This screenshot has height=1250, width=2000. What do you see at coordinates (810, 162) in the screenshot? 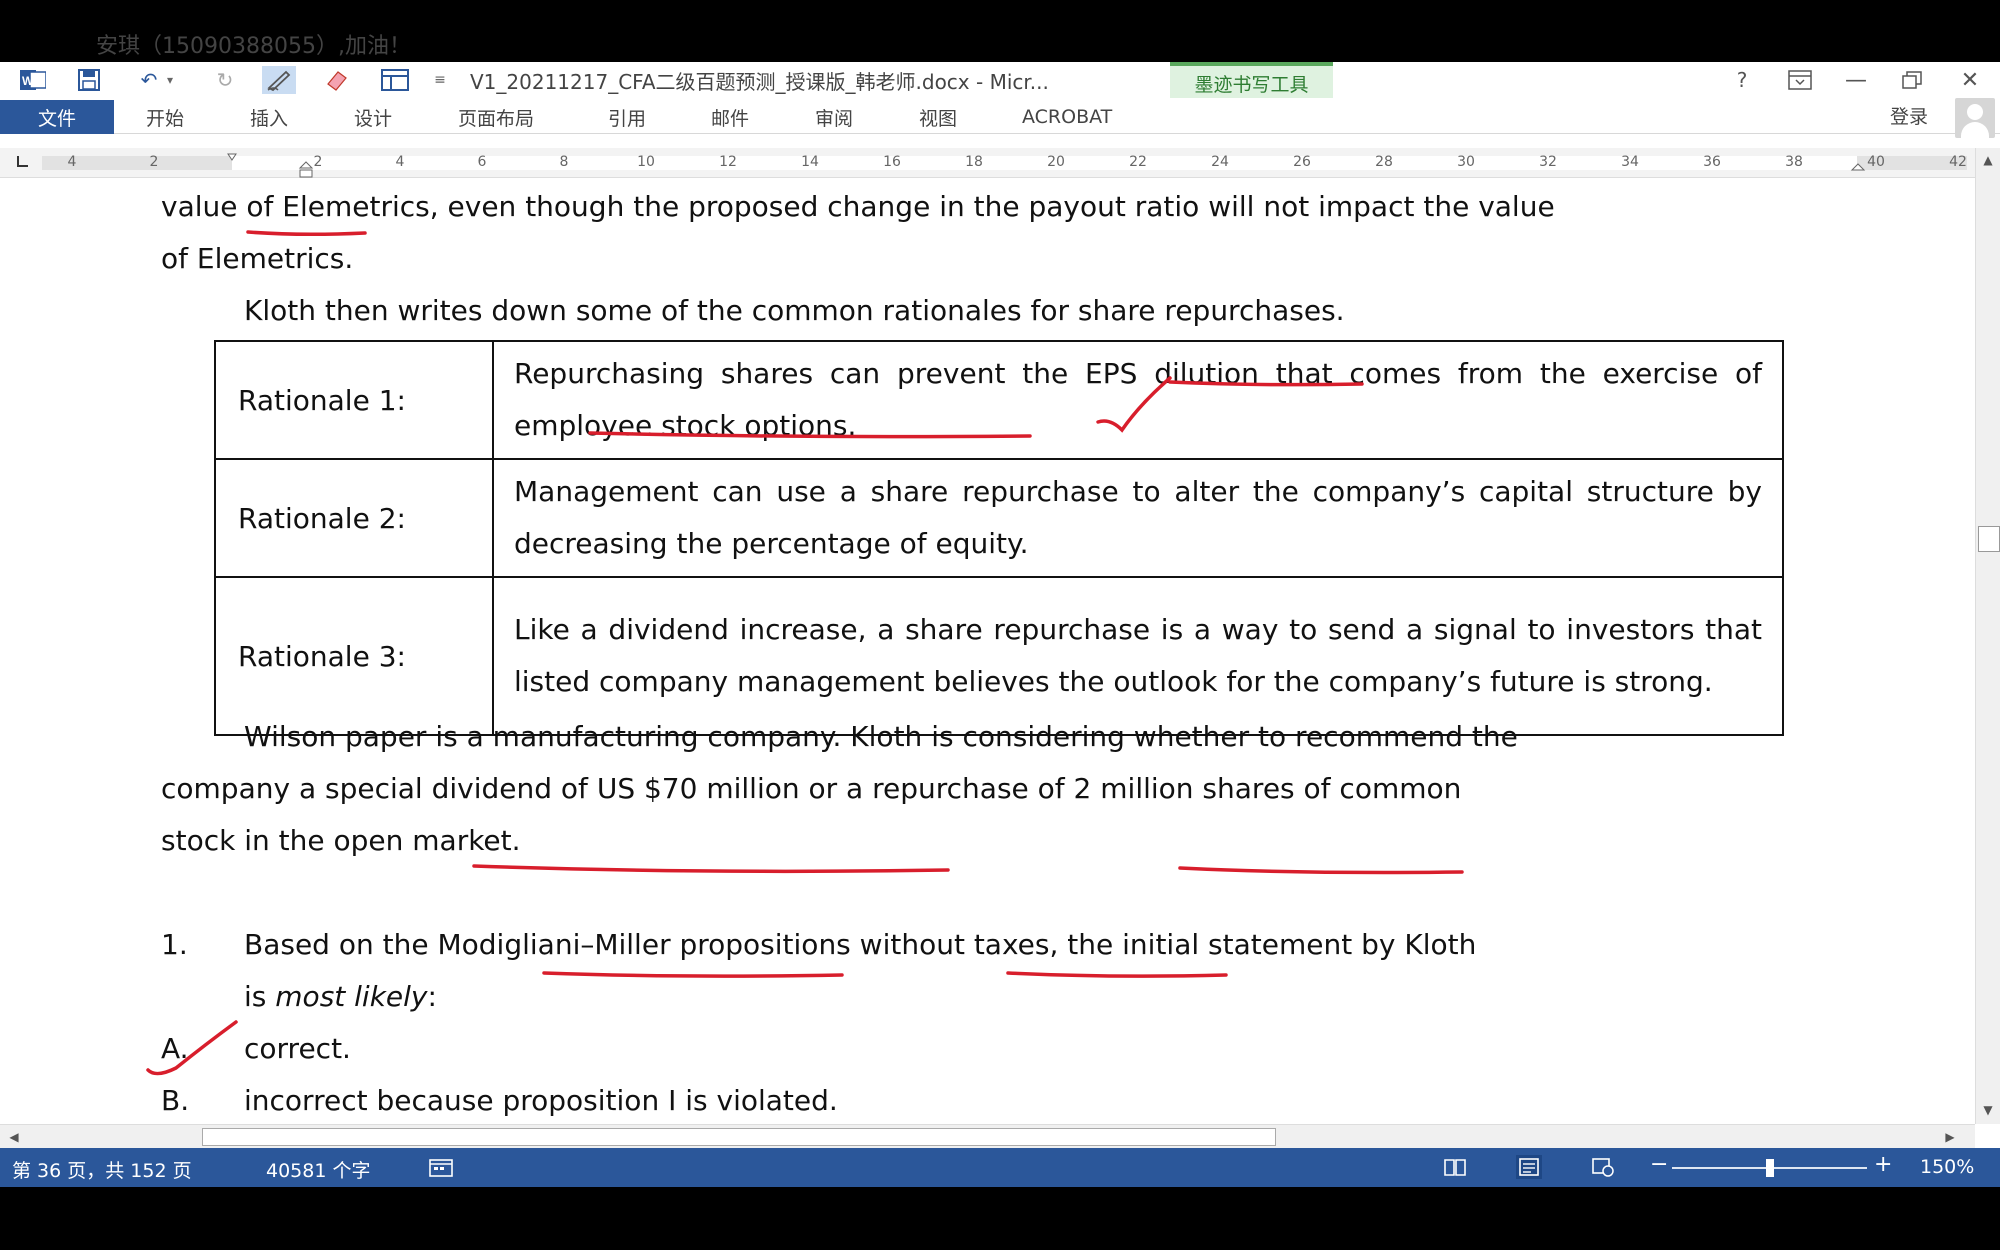
I see `ruler-label: 14` at bounding box center [810, 162].